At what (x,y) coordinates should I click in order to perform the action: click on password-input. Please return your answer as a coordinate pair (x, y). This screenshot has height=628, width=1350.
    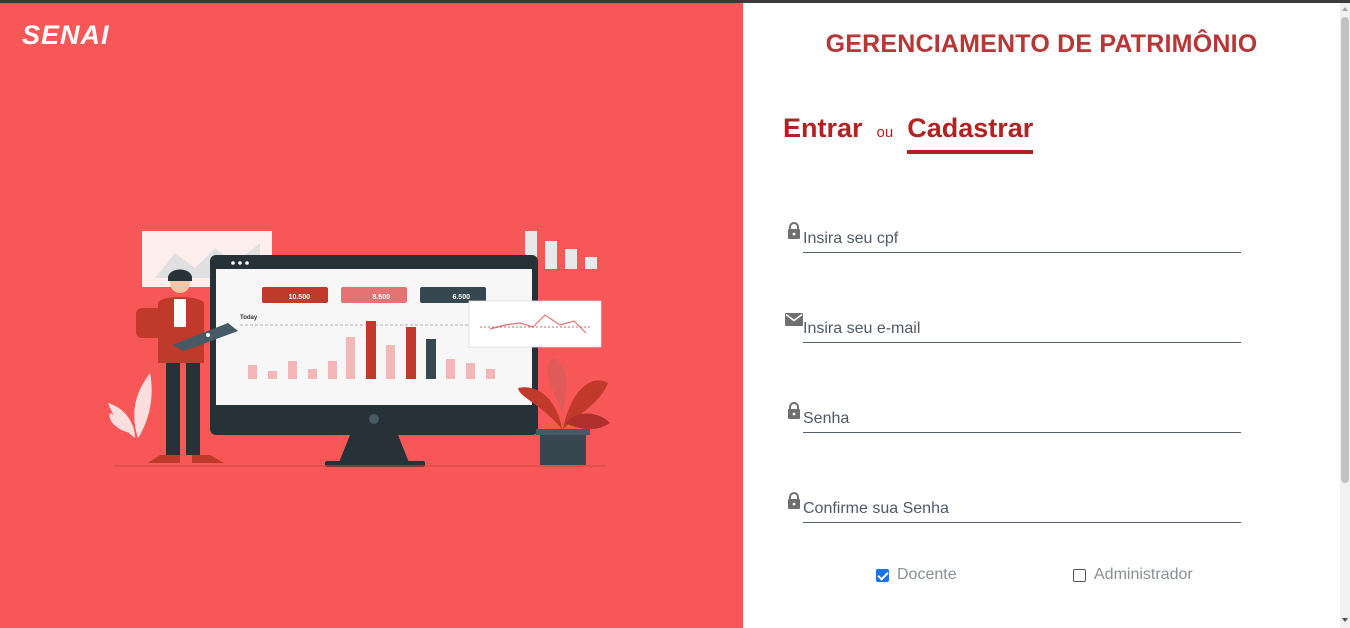
    Looking at the image, I should click on (1022, 419).